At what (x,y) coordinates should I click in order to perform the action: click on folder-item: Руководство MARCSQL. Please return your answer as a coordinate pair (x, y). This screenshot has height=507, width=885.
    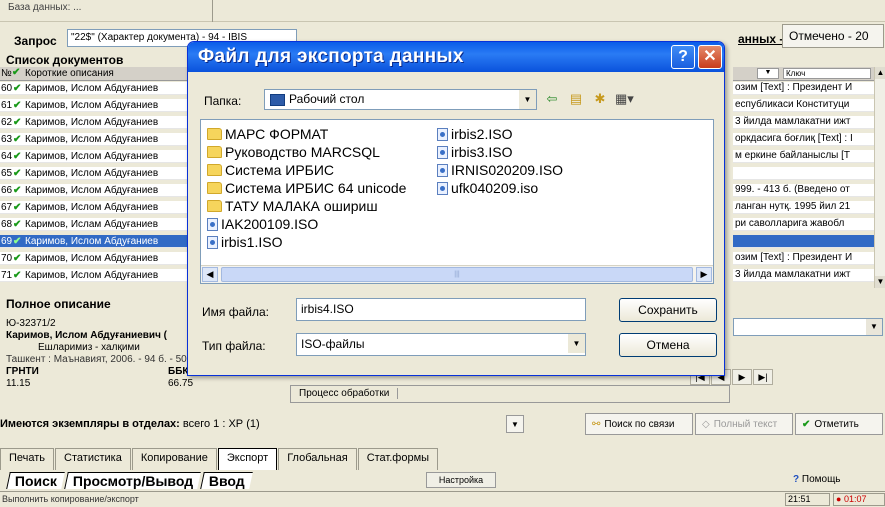
    Looking at the image, I should click on (293, 152).